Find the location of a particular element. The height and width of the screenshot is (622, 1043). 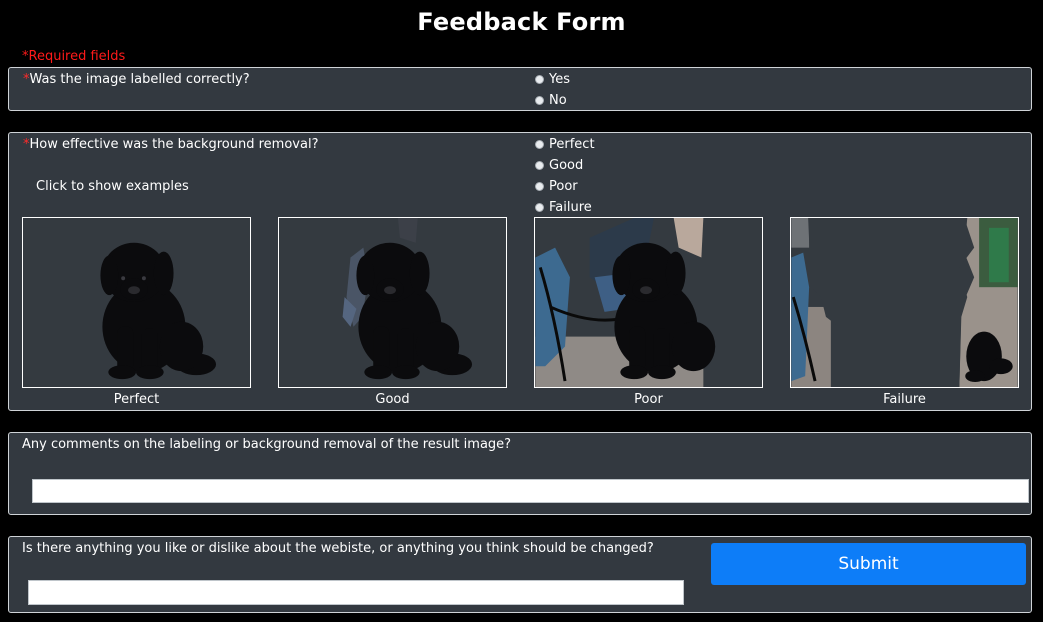

label-correct-question-text: Was the image labelled correctly? is located at coordinates (139, 79).